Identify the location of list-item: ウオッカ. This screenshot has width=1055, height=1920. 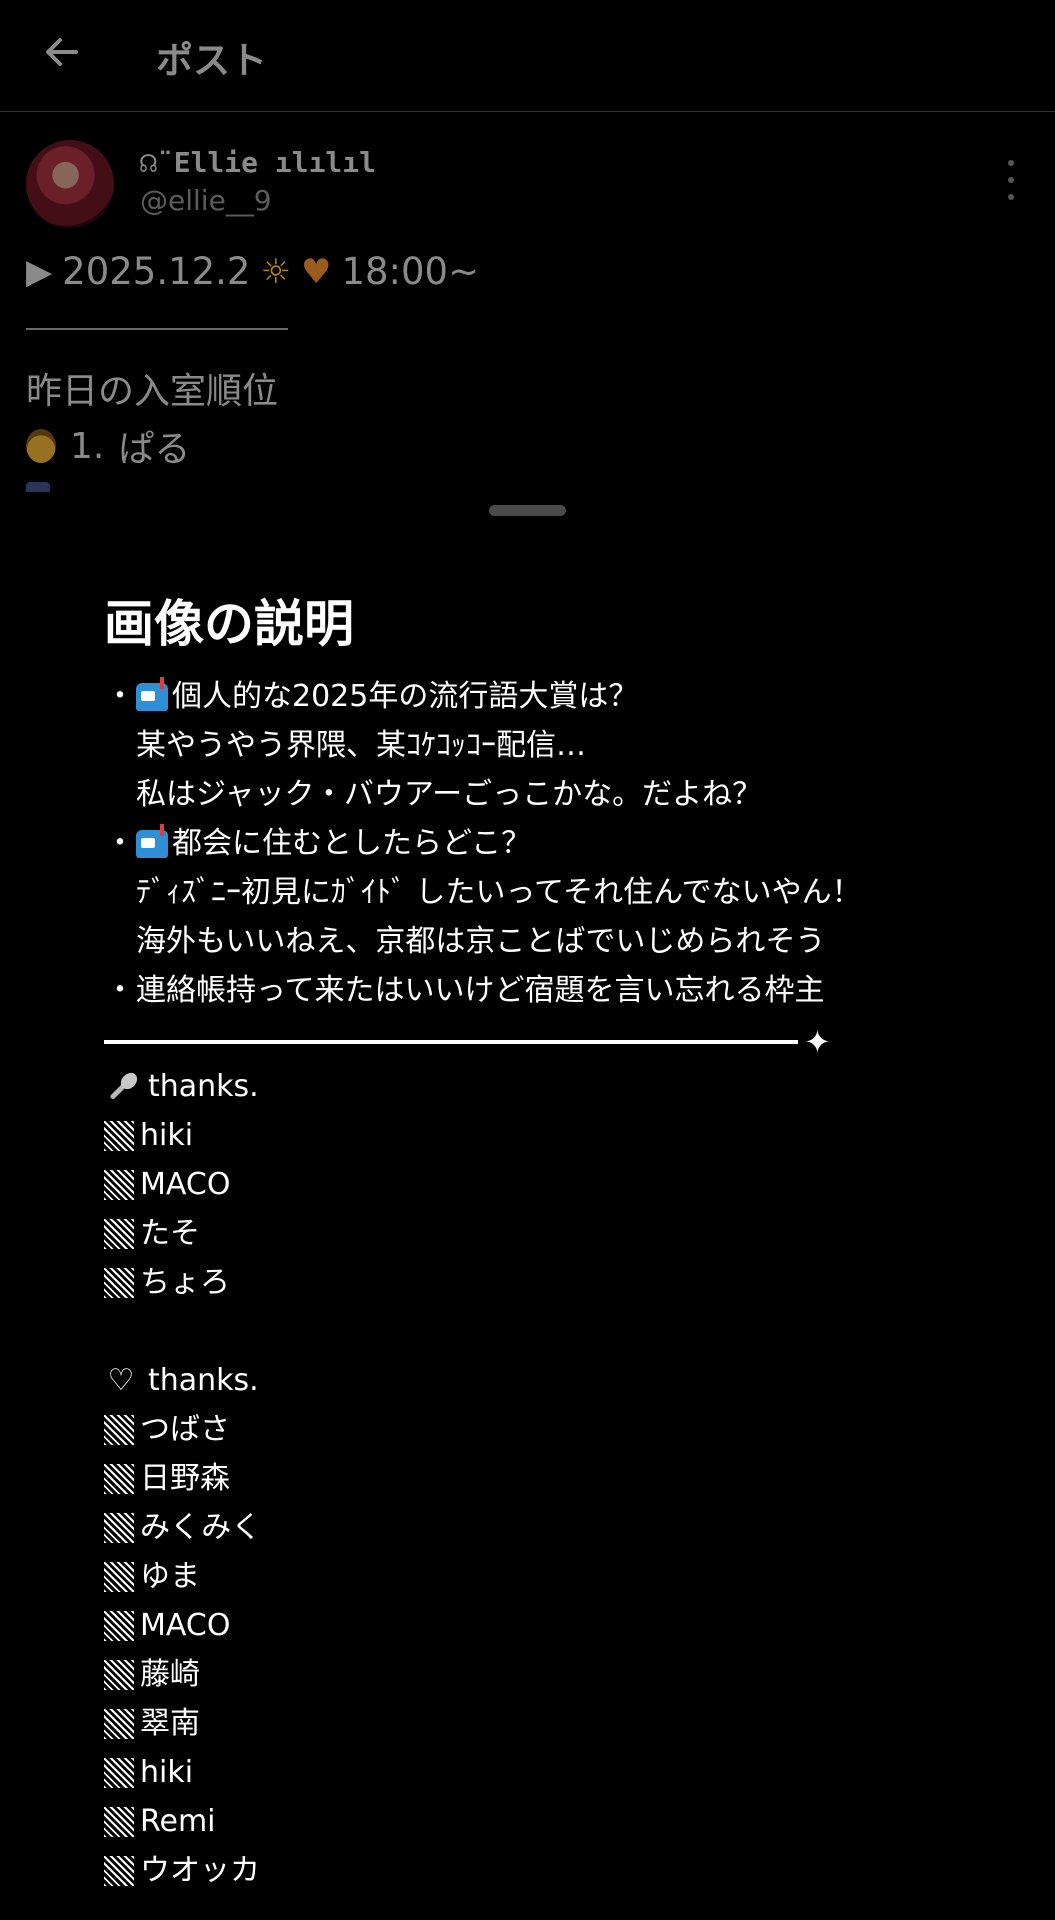
(404, 1870).